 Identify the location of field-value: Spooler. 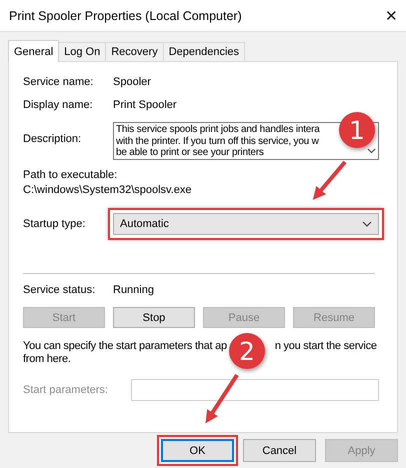
(132, 82).